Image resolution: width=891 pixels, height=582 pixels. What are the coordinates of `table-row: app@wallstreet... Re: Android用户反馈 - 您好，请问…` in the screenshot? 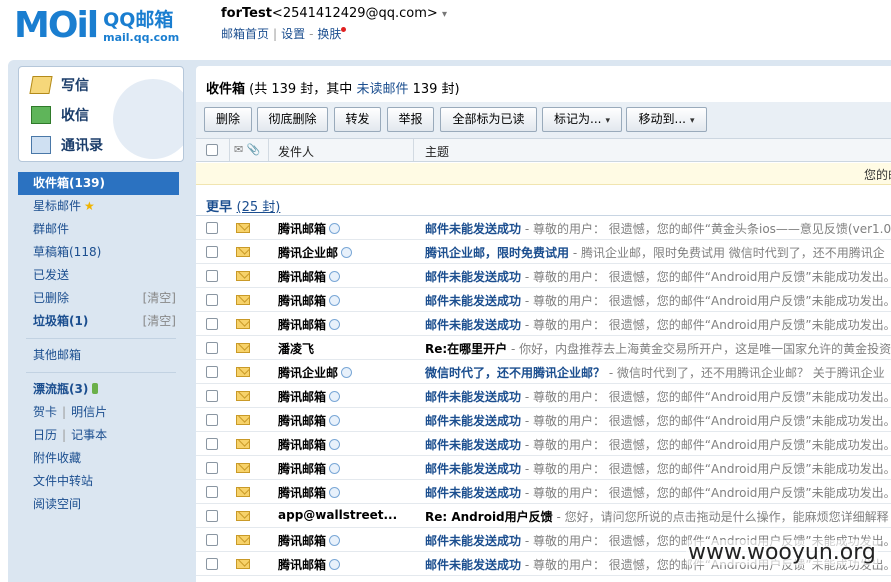 It's located at (543, 516).